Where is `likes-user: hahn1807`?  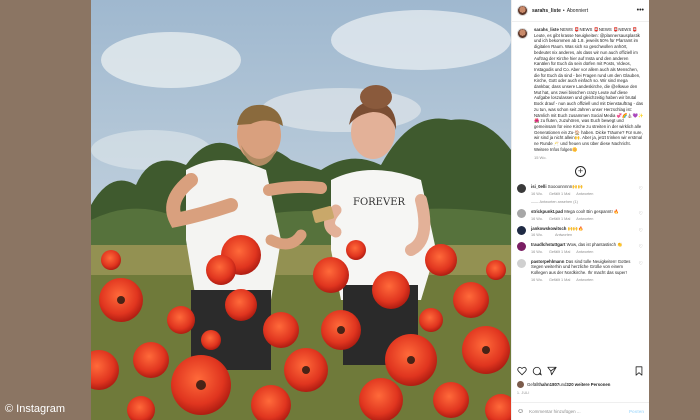 likes-user: hahn1807 is located at coordinates (549, 384).